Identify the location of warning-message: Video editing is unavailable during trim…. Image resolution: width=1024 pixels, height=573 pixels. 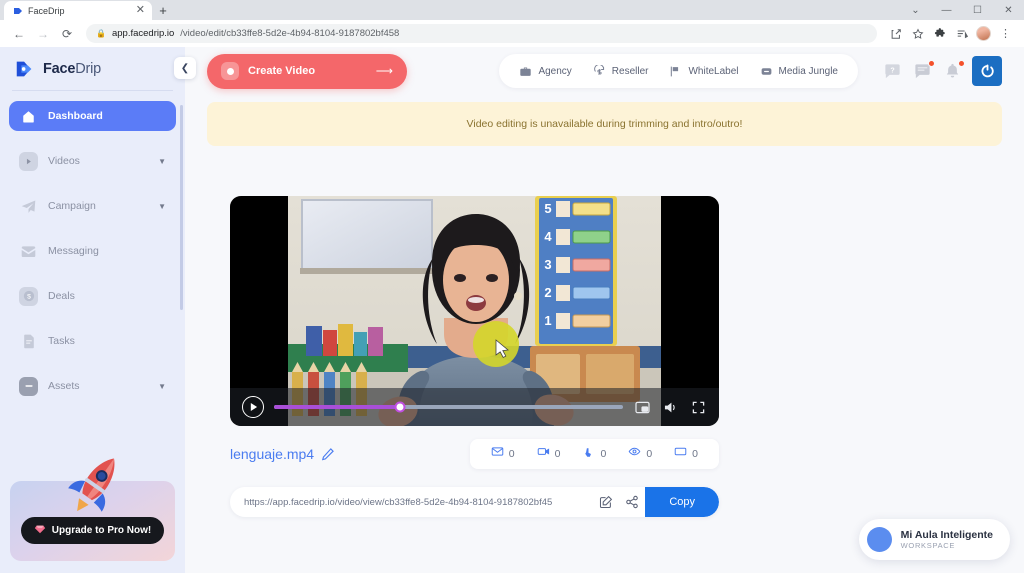
(604, 124).